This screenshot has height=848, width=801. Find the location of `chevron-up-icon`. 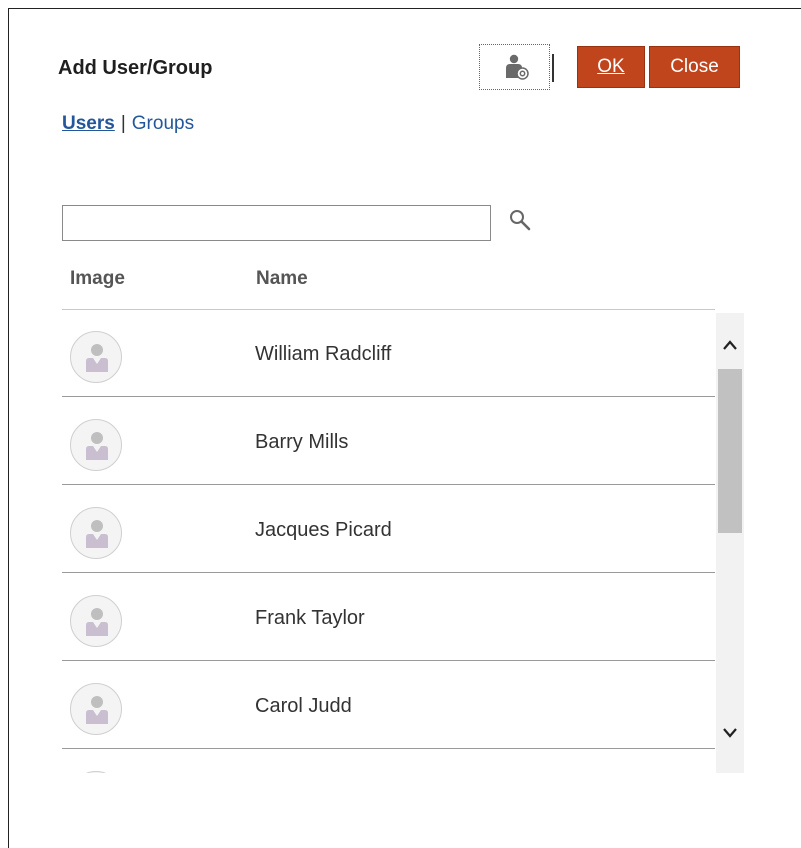

chevron-up-icon is located at coordinates (730, 345).